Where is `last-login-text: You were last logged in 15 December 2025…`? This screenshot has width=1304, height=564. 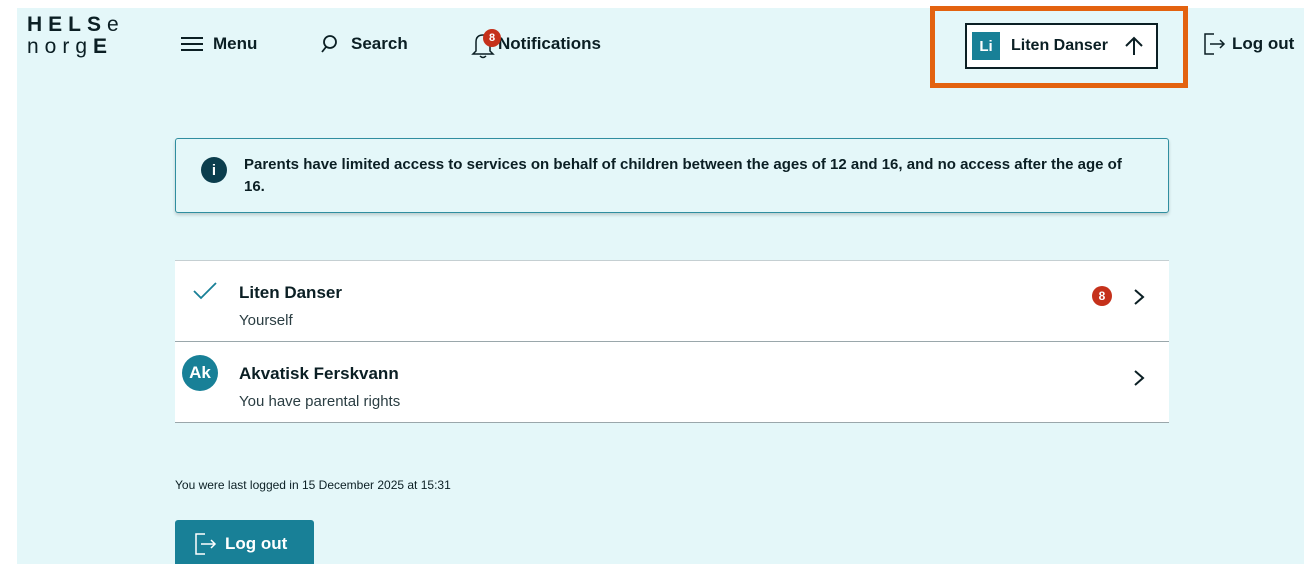
last-login-text: You were last logged in 15 December 2025… is located at coordinates (313, 485).